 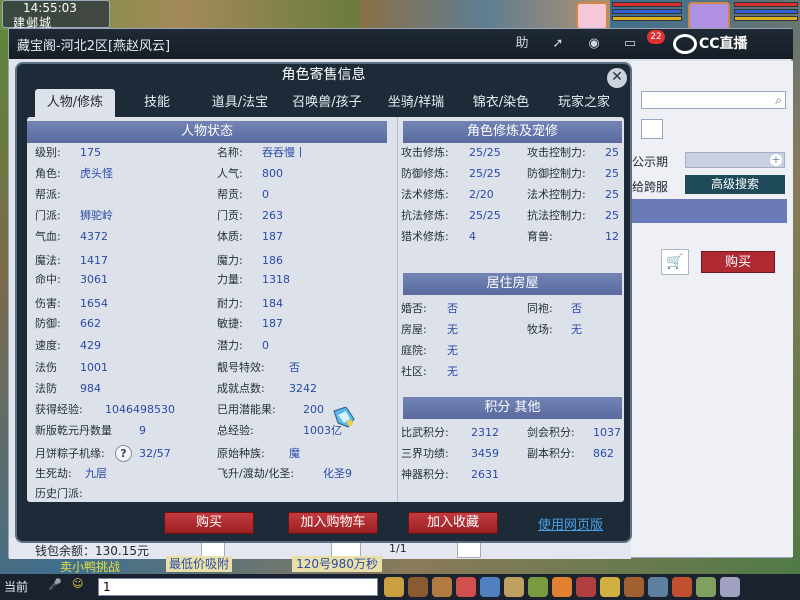 What do you see at coordinates (429, 372) in the screenshot?
I see `house-community: 社区: 无` at bounding box center [429, 372].